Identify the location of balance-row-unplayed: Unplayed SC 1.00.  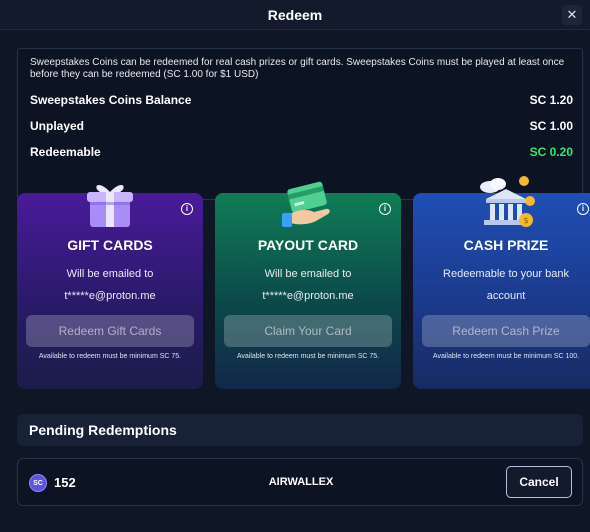
(301, 126).